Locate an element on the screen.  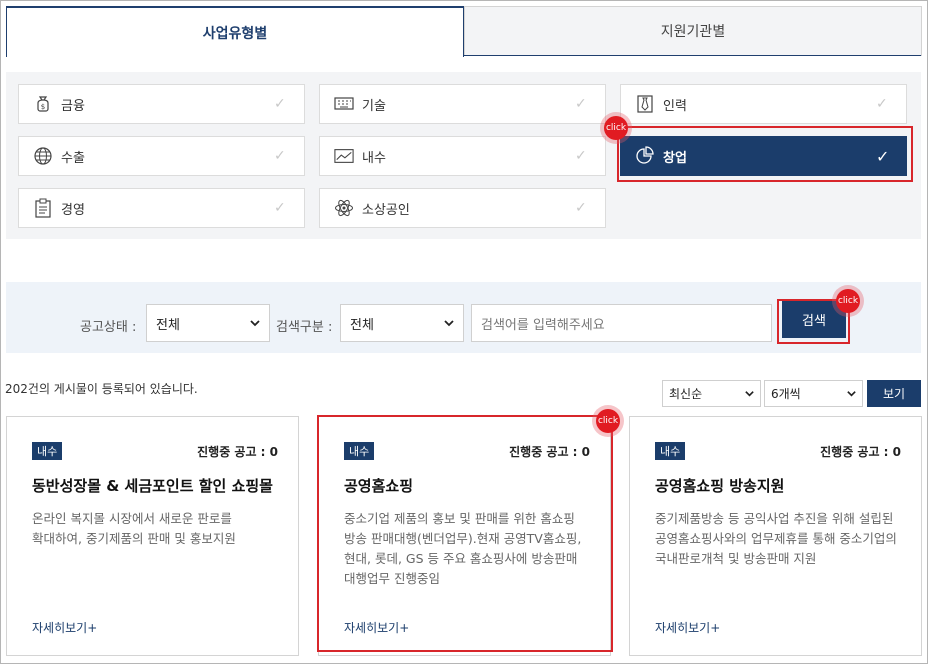
category-label: 수출 is located at coordinates (73, 158).